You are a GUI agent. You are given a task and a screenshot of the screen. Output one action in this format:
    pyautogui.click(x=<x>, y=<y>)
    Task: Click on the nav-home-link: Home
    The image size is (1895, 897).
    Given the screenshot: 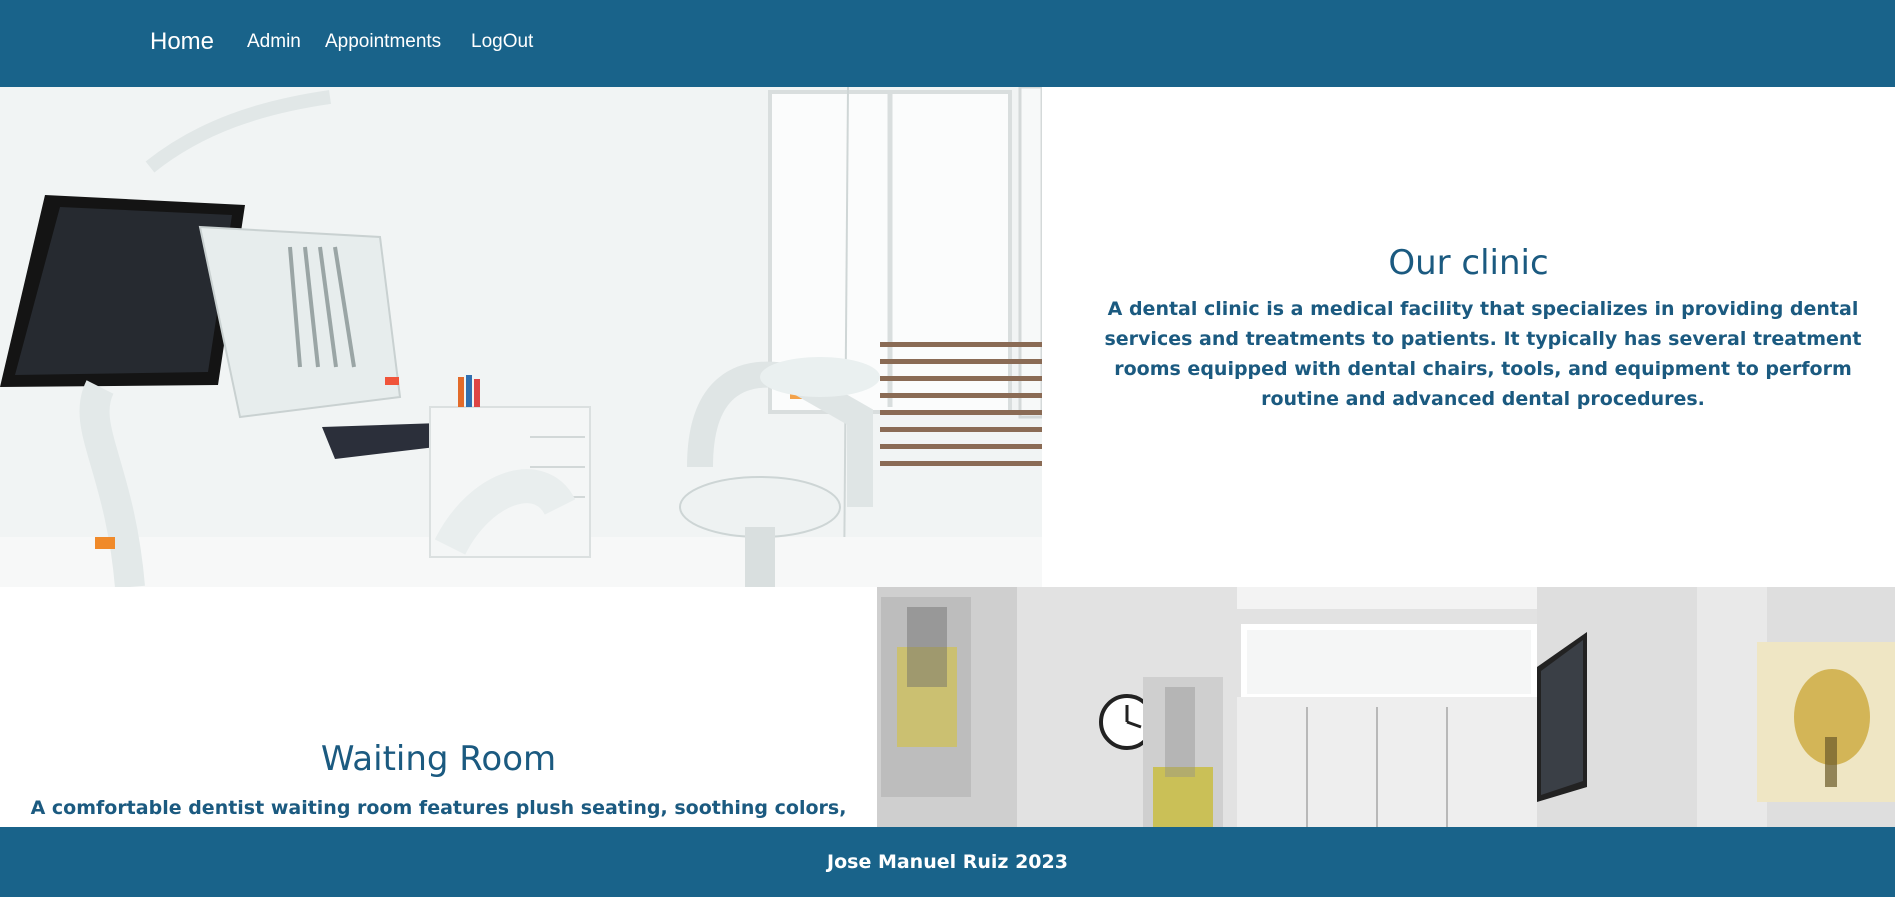 What is the action you would take?
    pyautogui.click(x=182, y=42)
    